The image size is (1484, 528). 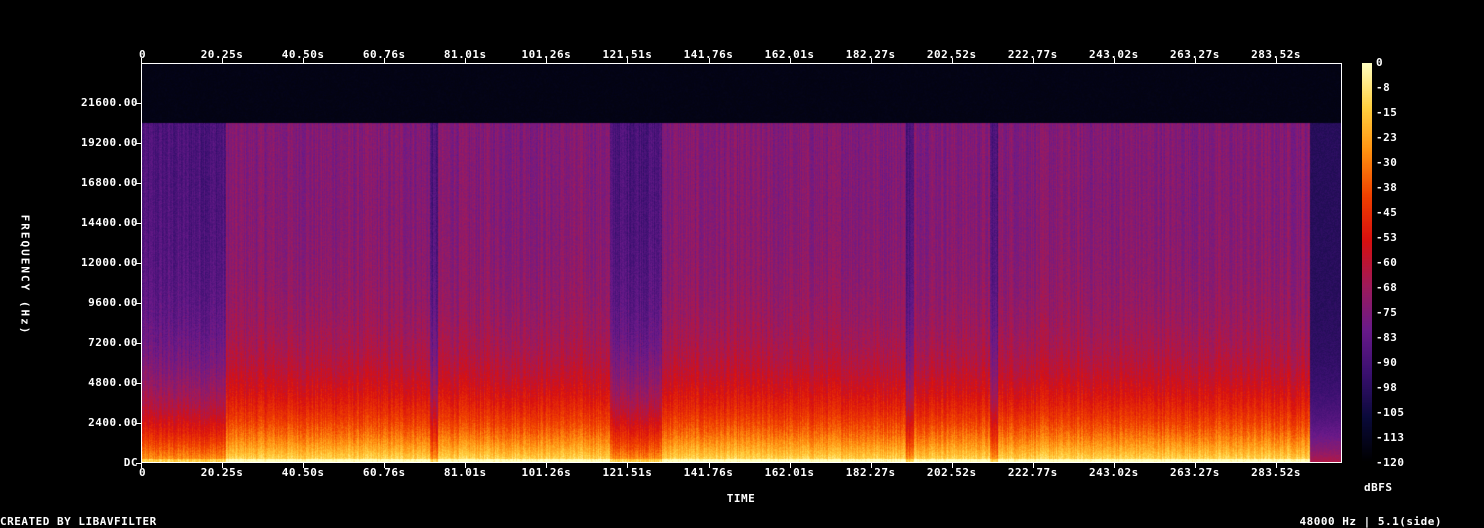 What do you see at coordinates (1390, 462) in the screenshot?
I see `colorbar-tick-label: -120` at bounding box center [1390, 462].